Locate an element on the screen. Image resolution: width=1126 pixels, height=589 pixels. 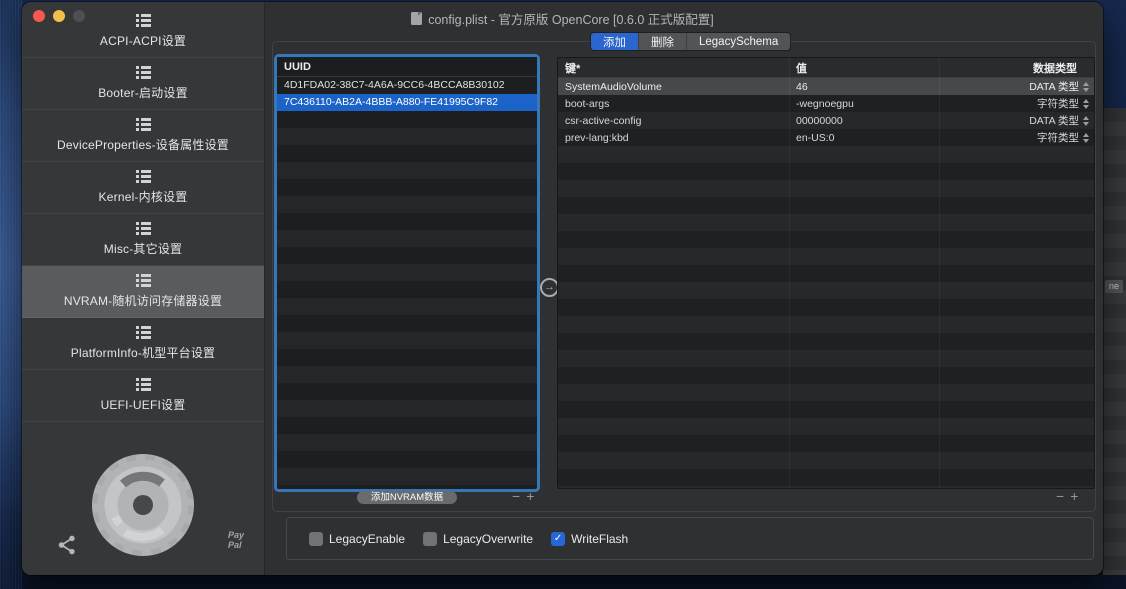
paypal-line1: Pay is located at coordinates (235, 535).